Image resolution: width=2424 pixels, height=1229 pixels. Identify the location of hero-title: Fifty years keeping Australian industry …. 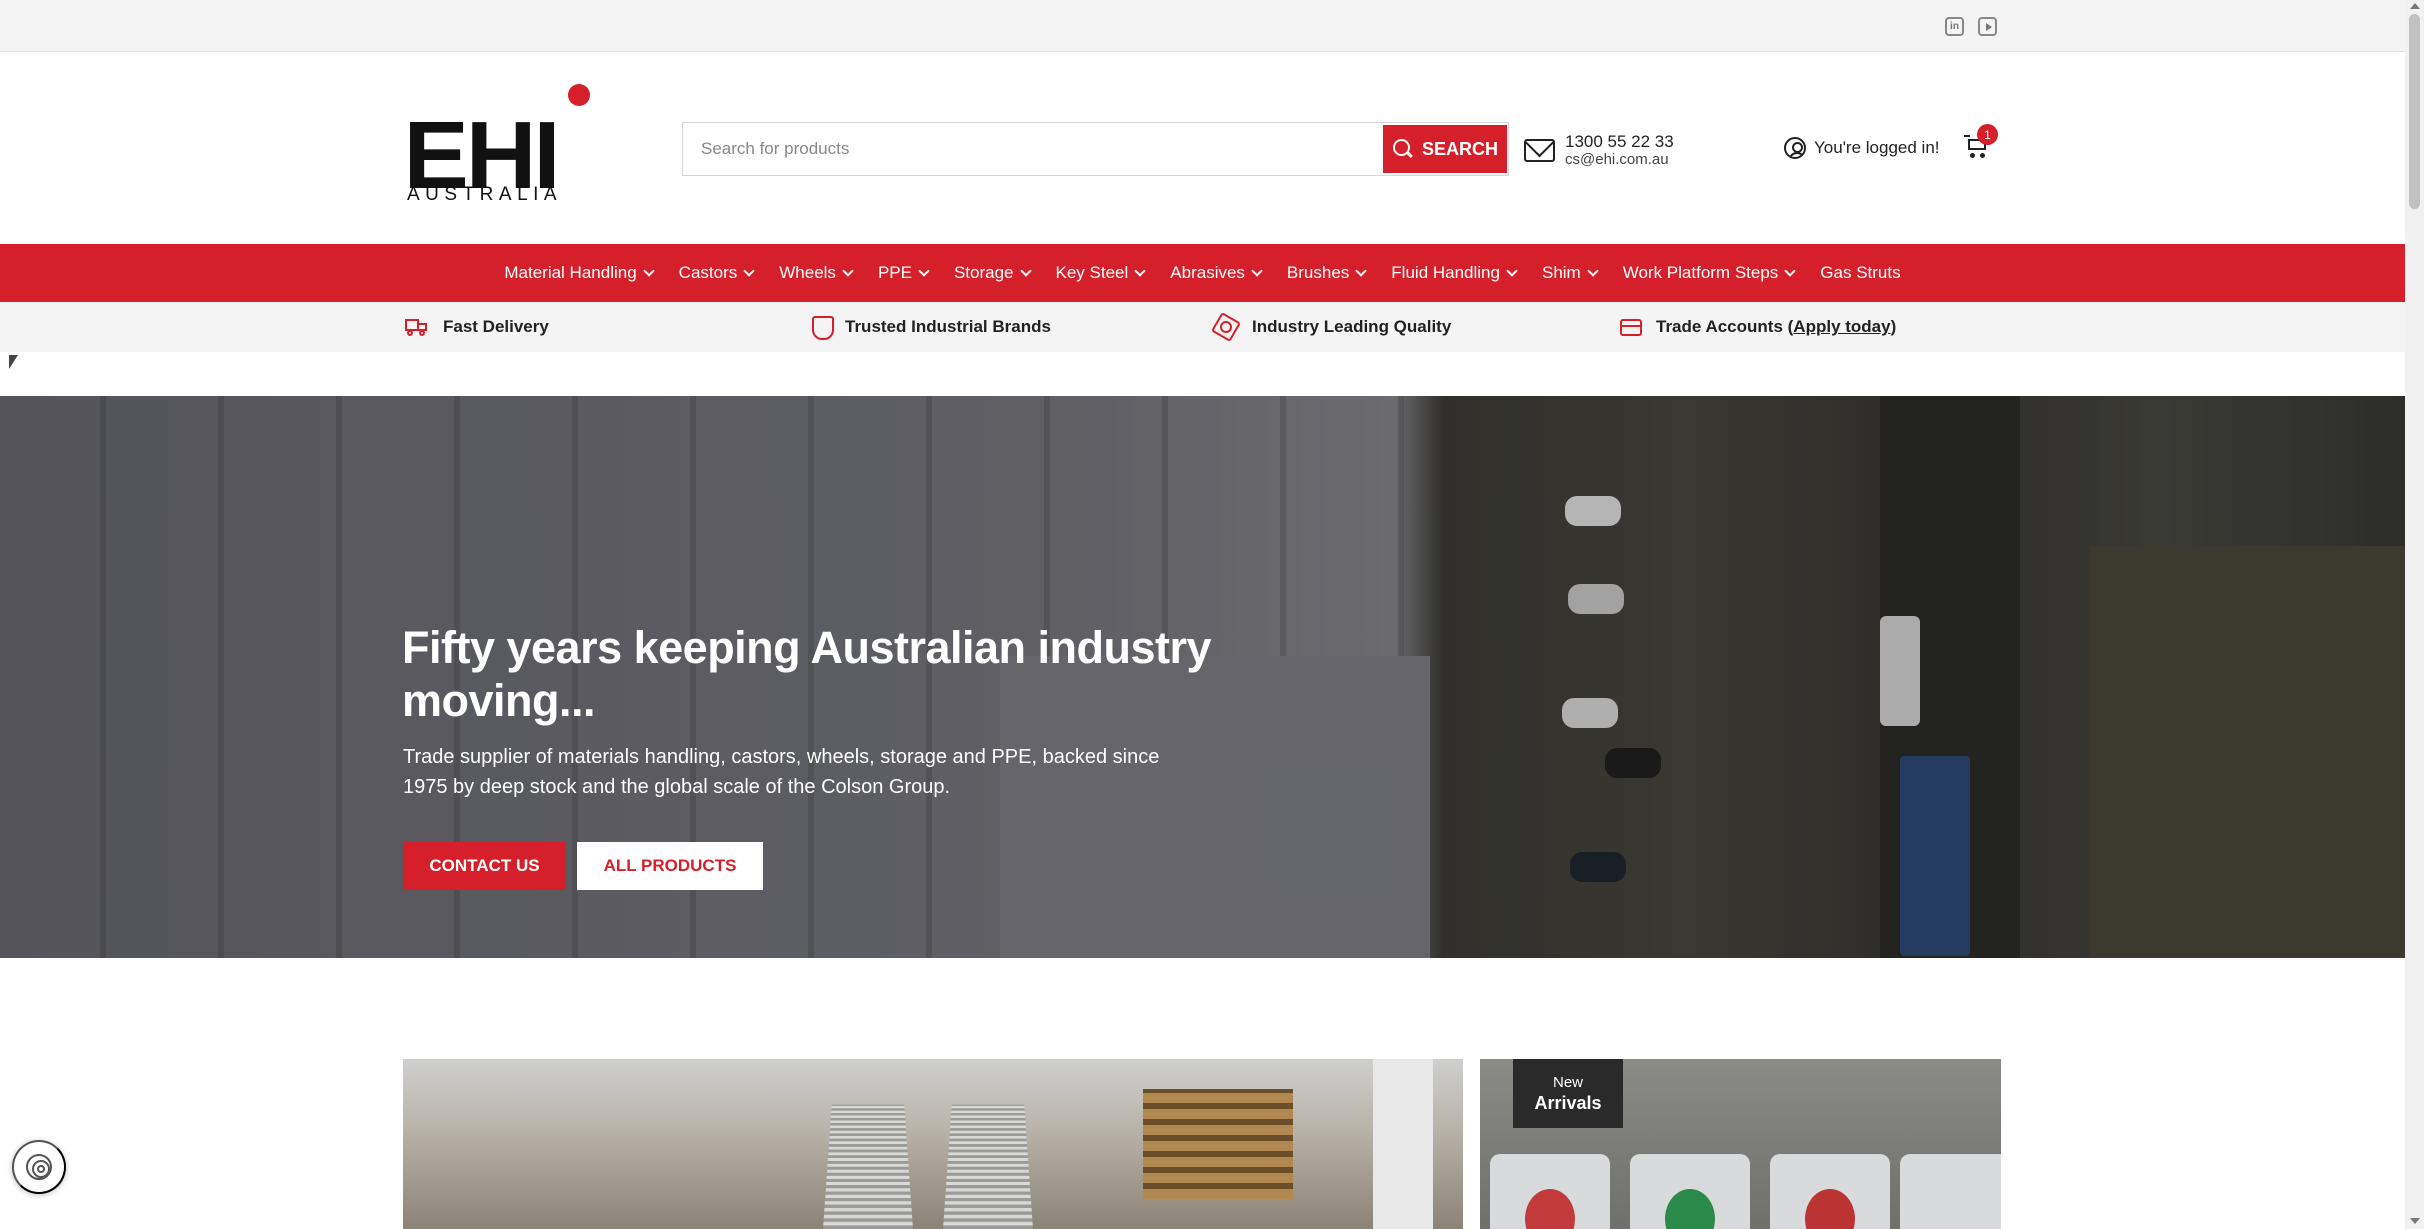
(807, 674).